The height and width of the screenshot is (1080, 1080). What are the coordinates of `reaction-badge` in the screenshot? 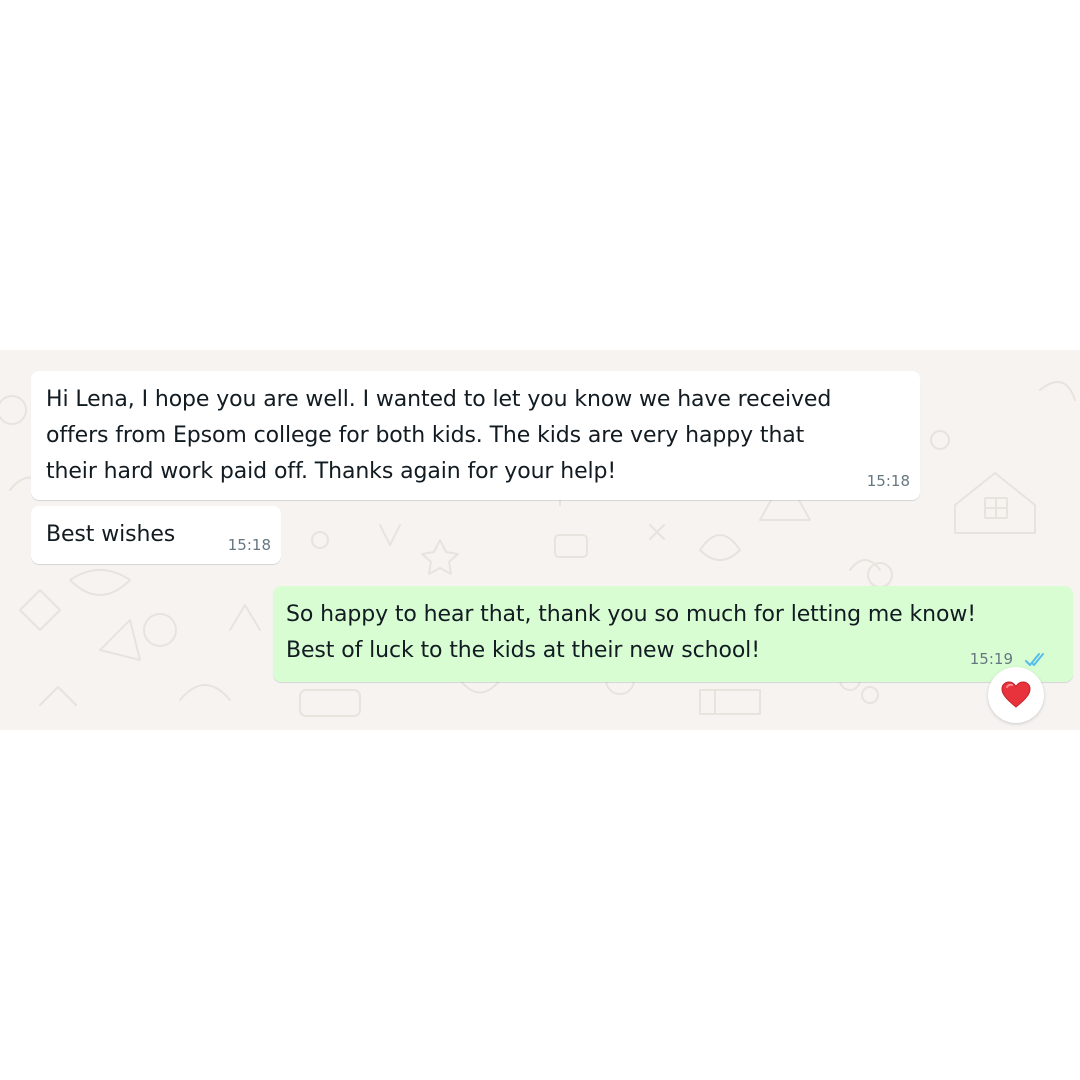 It's located at (1016, 695).